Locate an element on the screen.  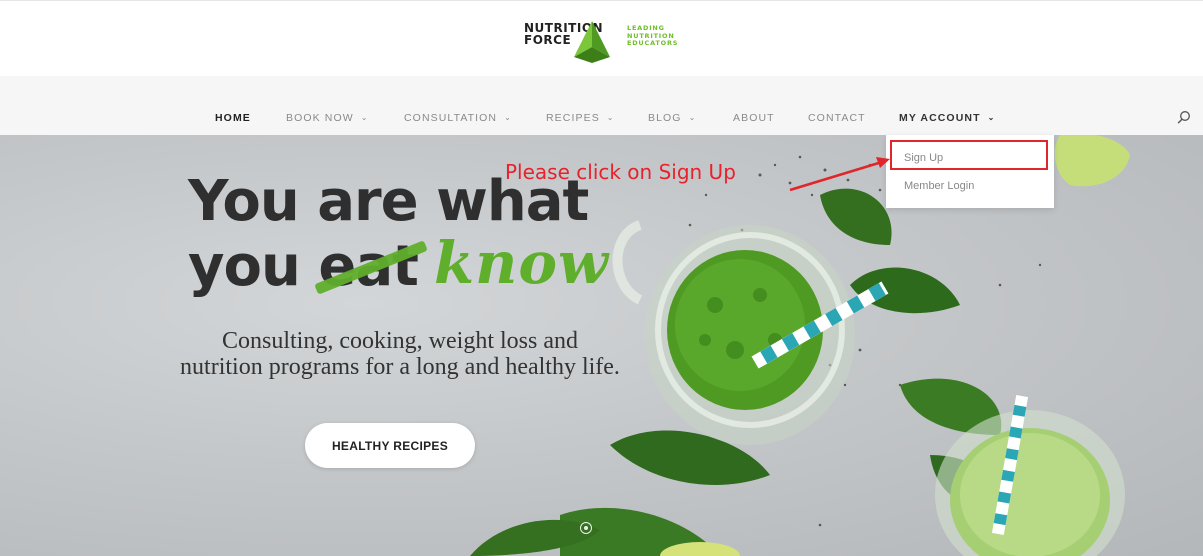
nav-recipes: RECIPES ⌄ is located at coordinates (580, 118).